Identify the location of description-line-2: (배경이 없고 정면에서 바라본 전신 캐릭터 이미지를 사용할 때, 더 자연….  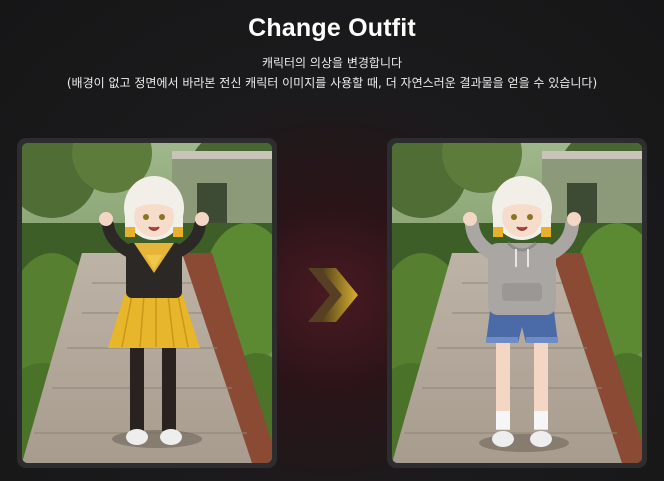
(332, 83).